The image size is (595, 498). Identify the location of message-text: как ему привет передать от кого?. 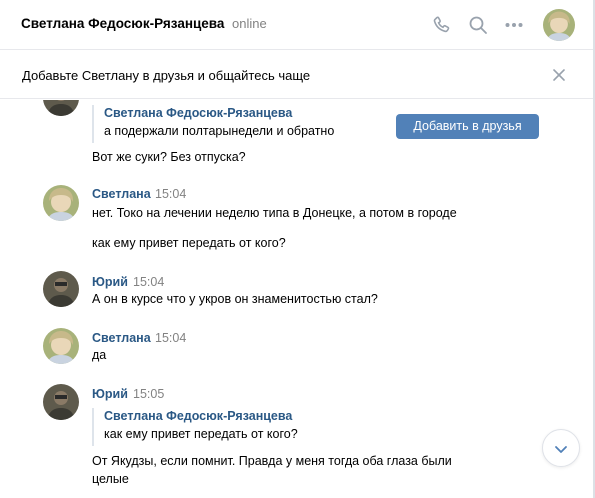
(189, 243).